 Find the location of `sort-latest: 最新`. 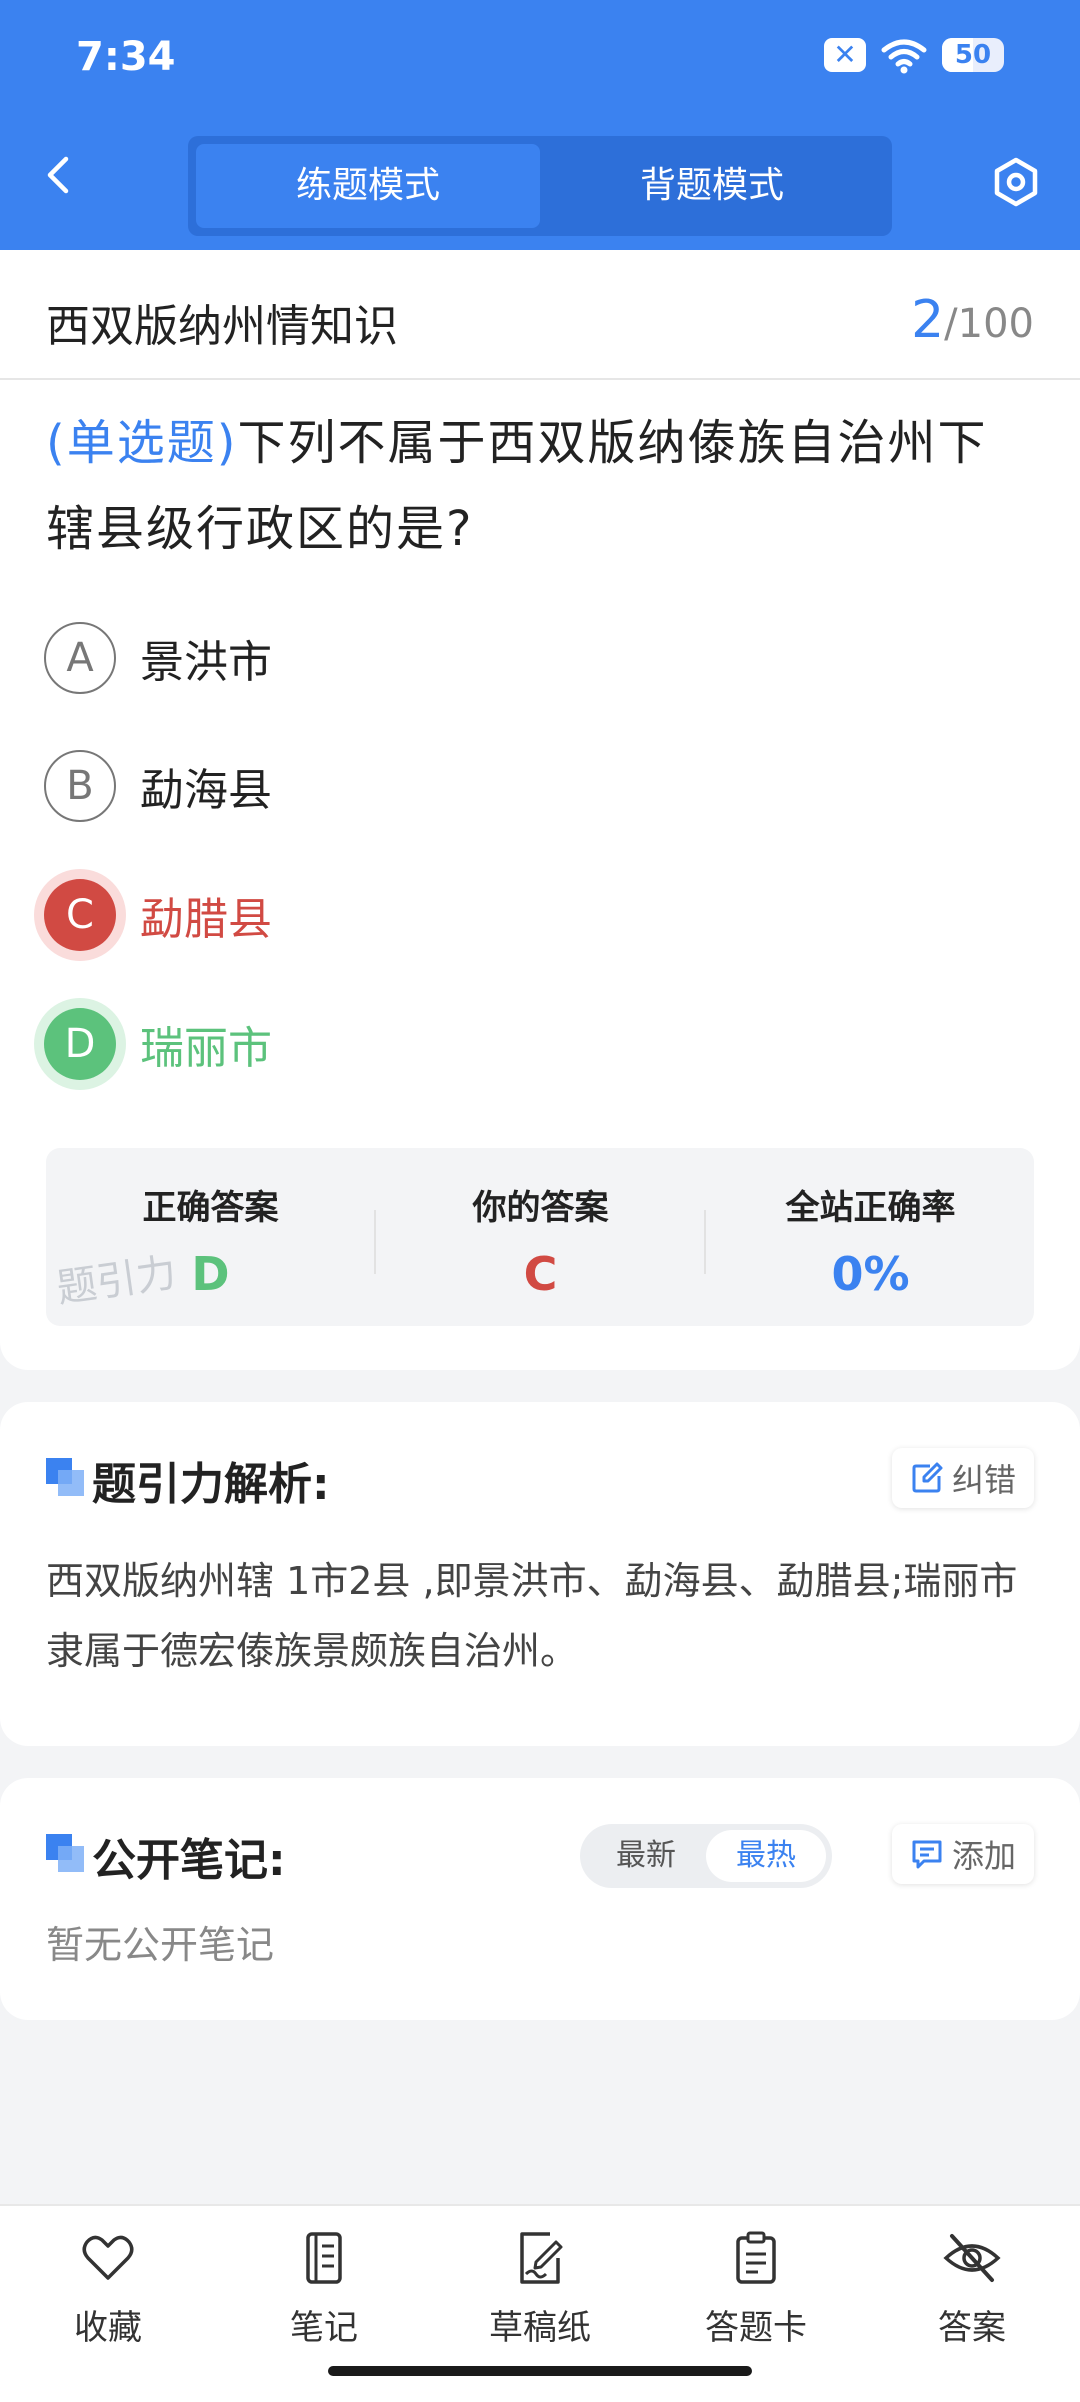

sort-latest: 最新 is located at coordinates (646, 1856).